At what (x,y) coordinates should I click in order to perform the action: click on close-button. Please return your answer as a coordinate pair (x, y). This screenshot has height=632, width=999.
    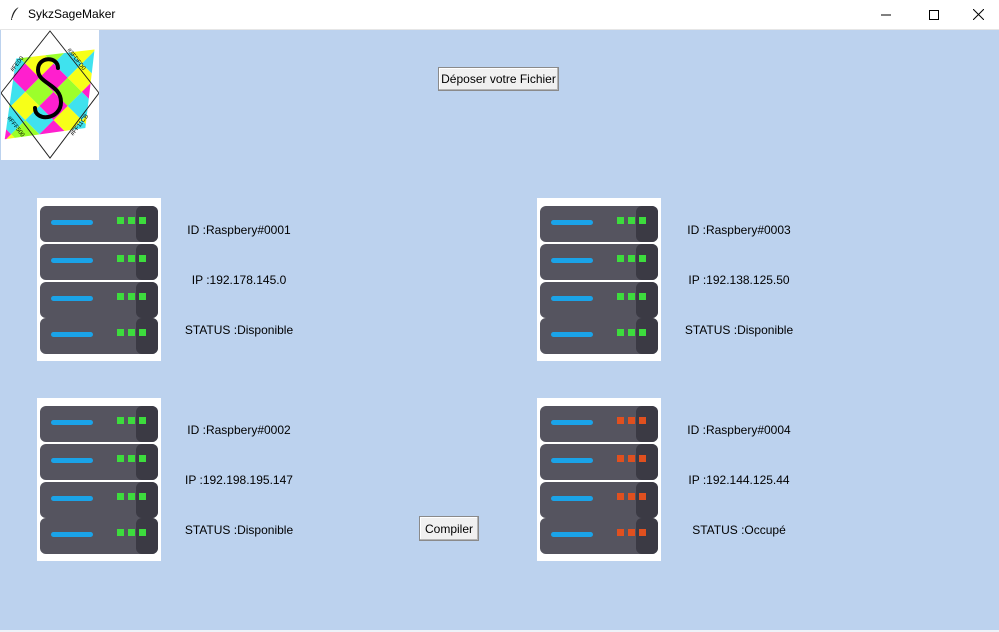
    Looking at the image, I should click on (977, 14).